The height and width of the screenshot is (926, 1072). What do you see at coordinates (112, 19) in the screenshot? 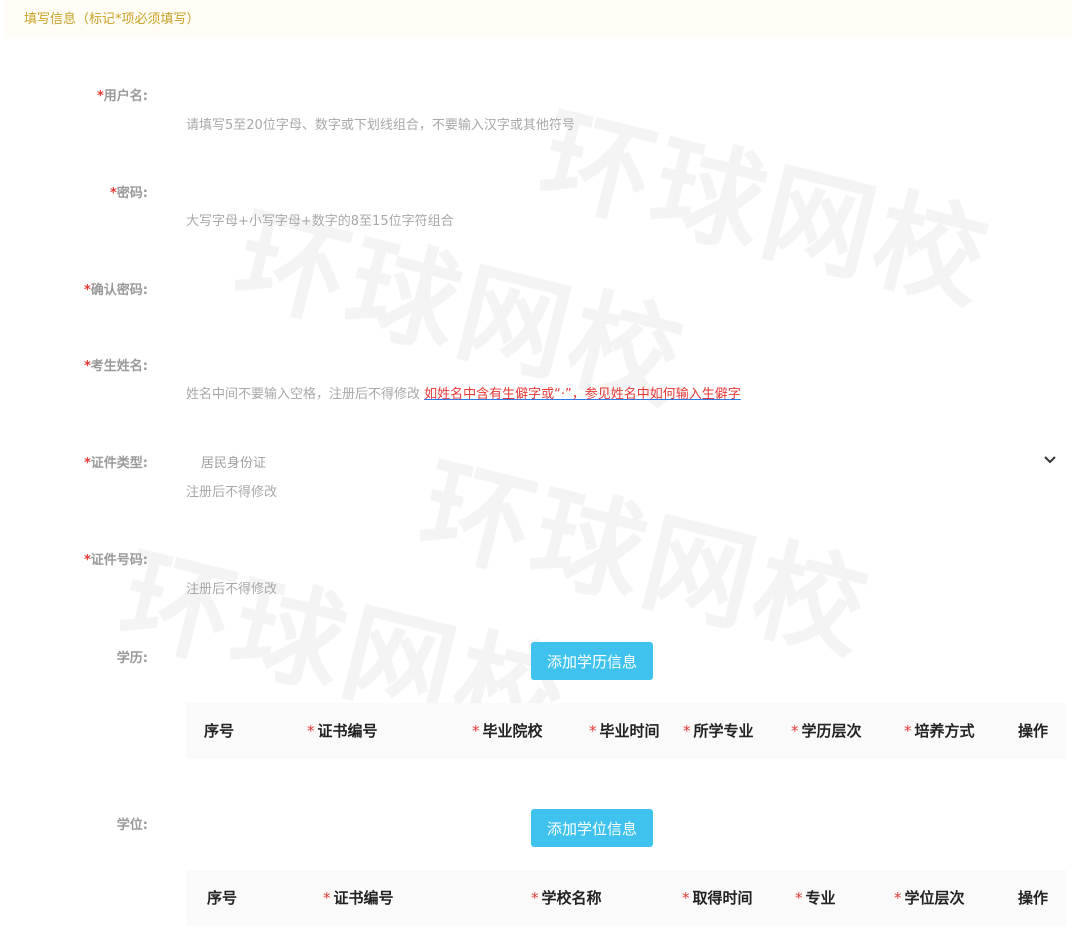
I see `notice-text: 填写信息（标记*项必须填写）` at bounding box center [112, 19].